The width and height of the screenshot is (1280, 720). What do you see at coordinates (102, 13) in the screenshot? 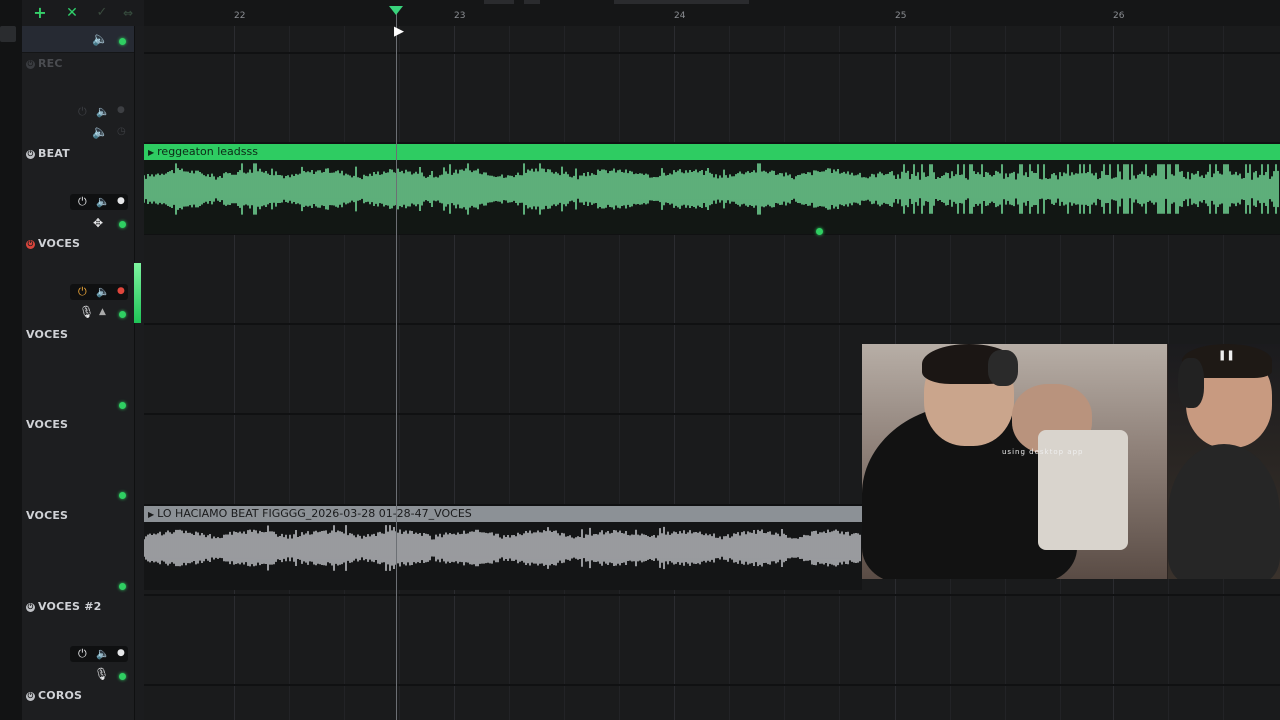
I see `confirm-button: ✓` at bounding box center [102, 13].